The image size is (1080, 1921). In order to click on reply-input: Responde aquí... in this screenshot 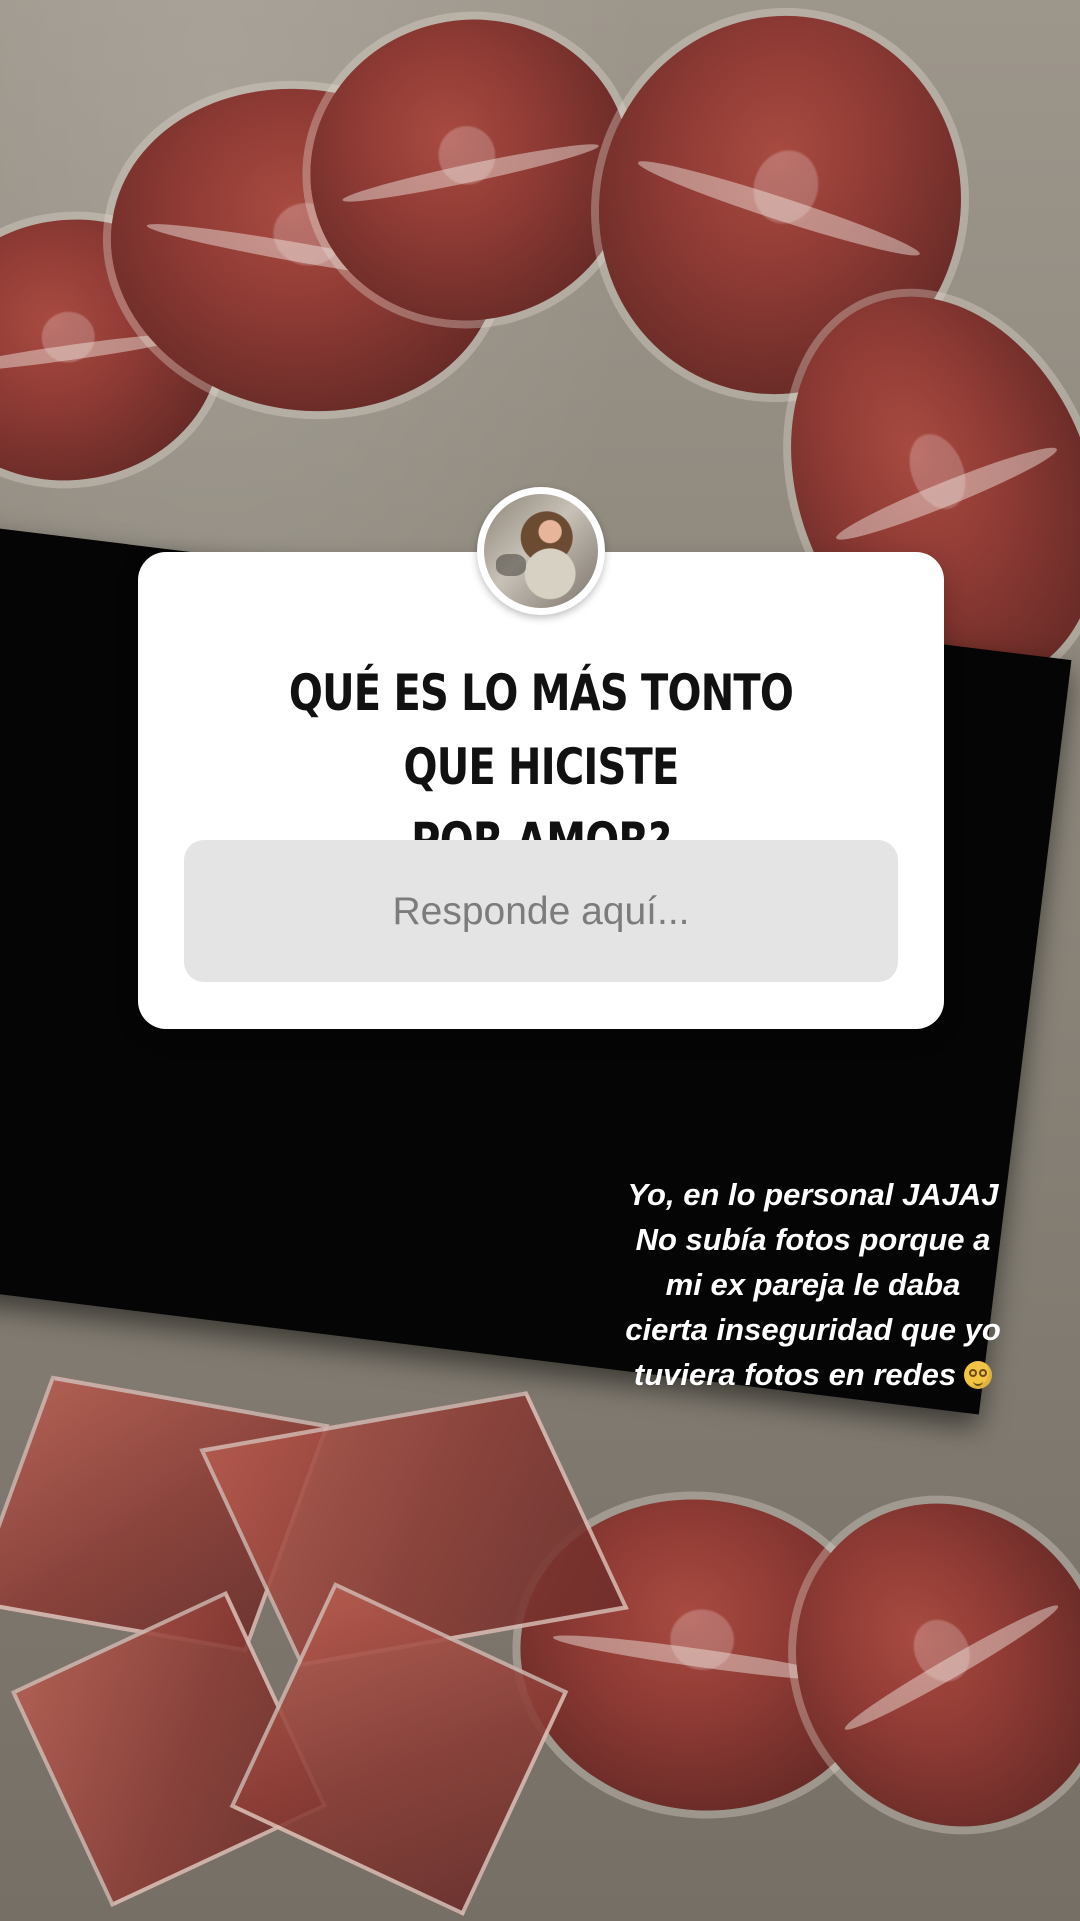, I will do `click(541, 911)`.